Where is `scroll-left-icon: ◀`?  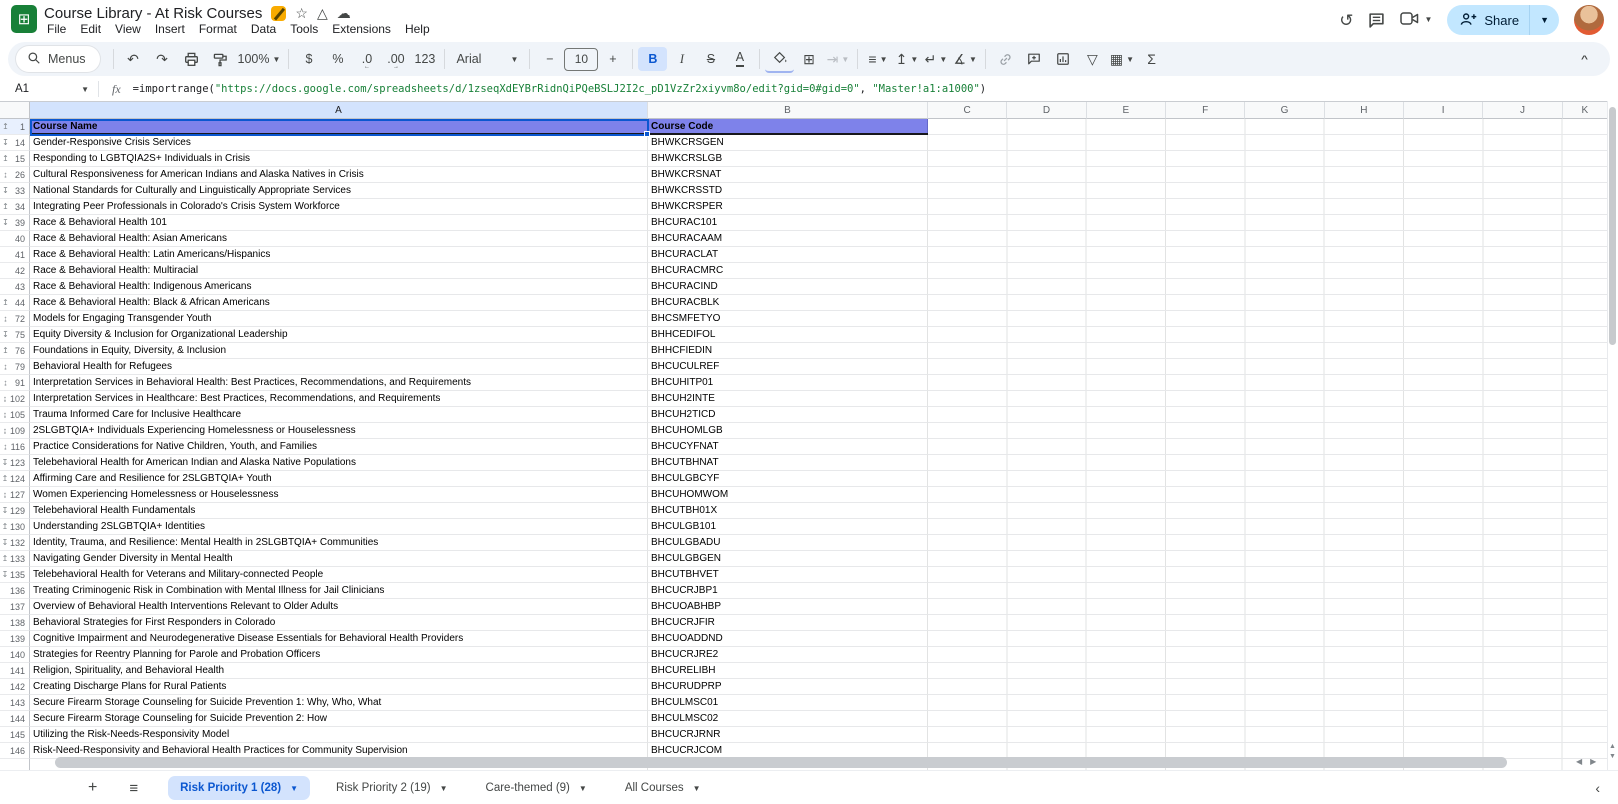 scroll-left-icon: ◀ is located at coordinates (1579, 761).